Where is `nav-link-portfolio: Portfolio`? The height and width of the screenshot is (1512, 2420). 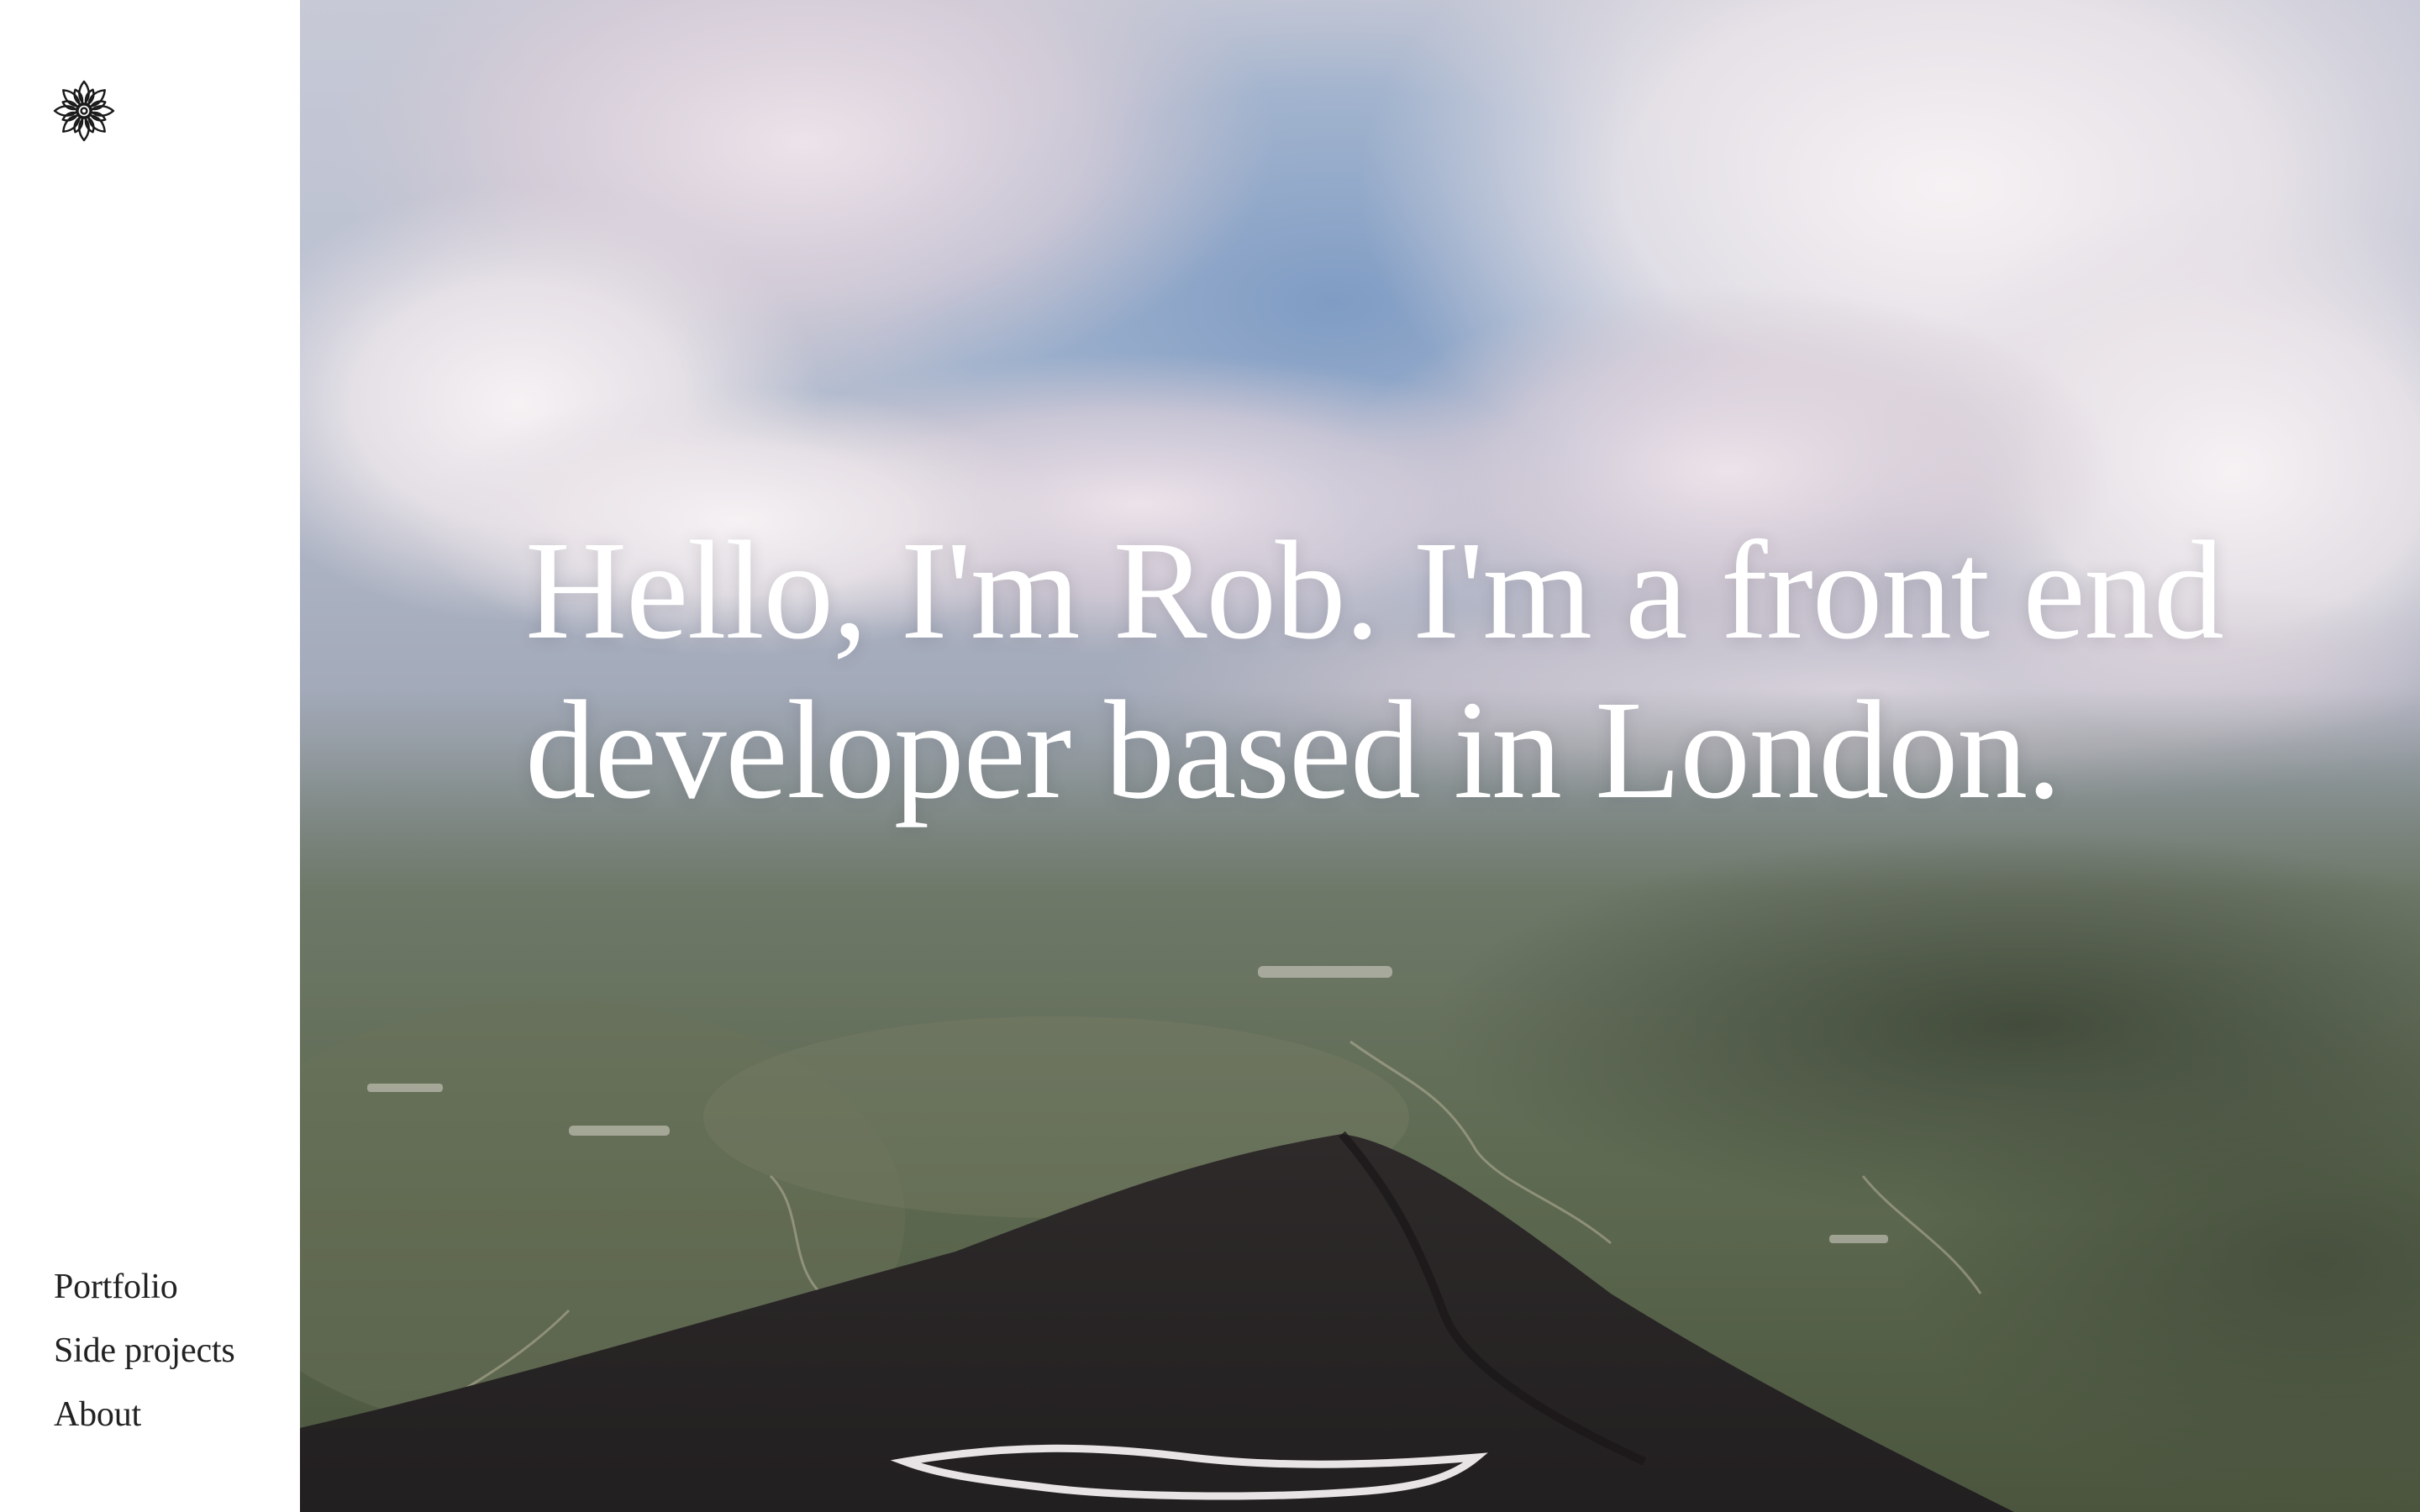 nav-link-portfolio: Portfolio is located at coordinates (116, 1287).